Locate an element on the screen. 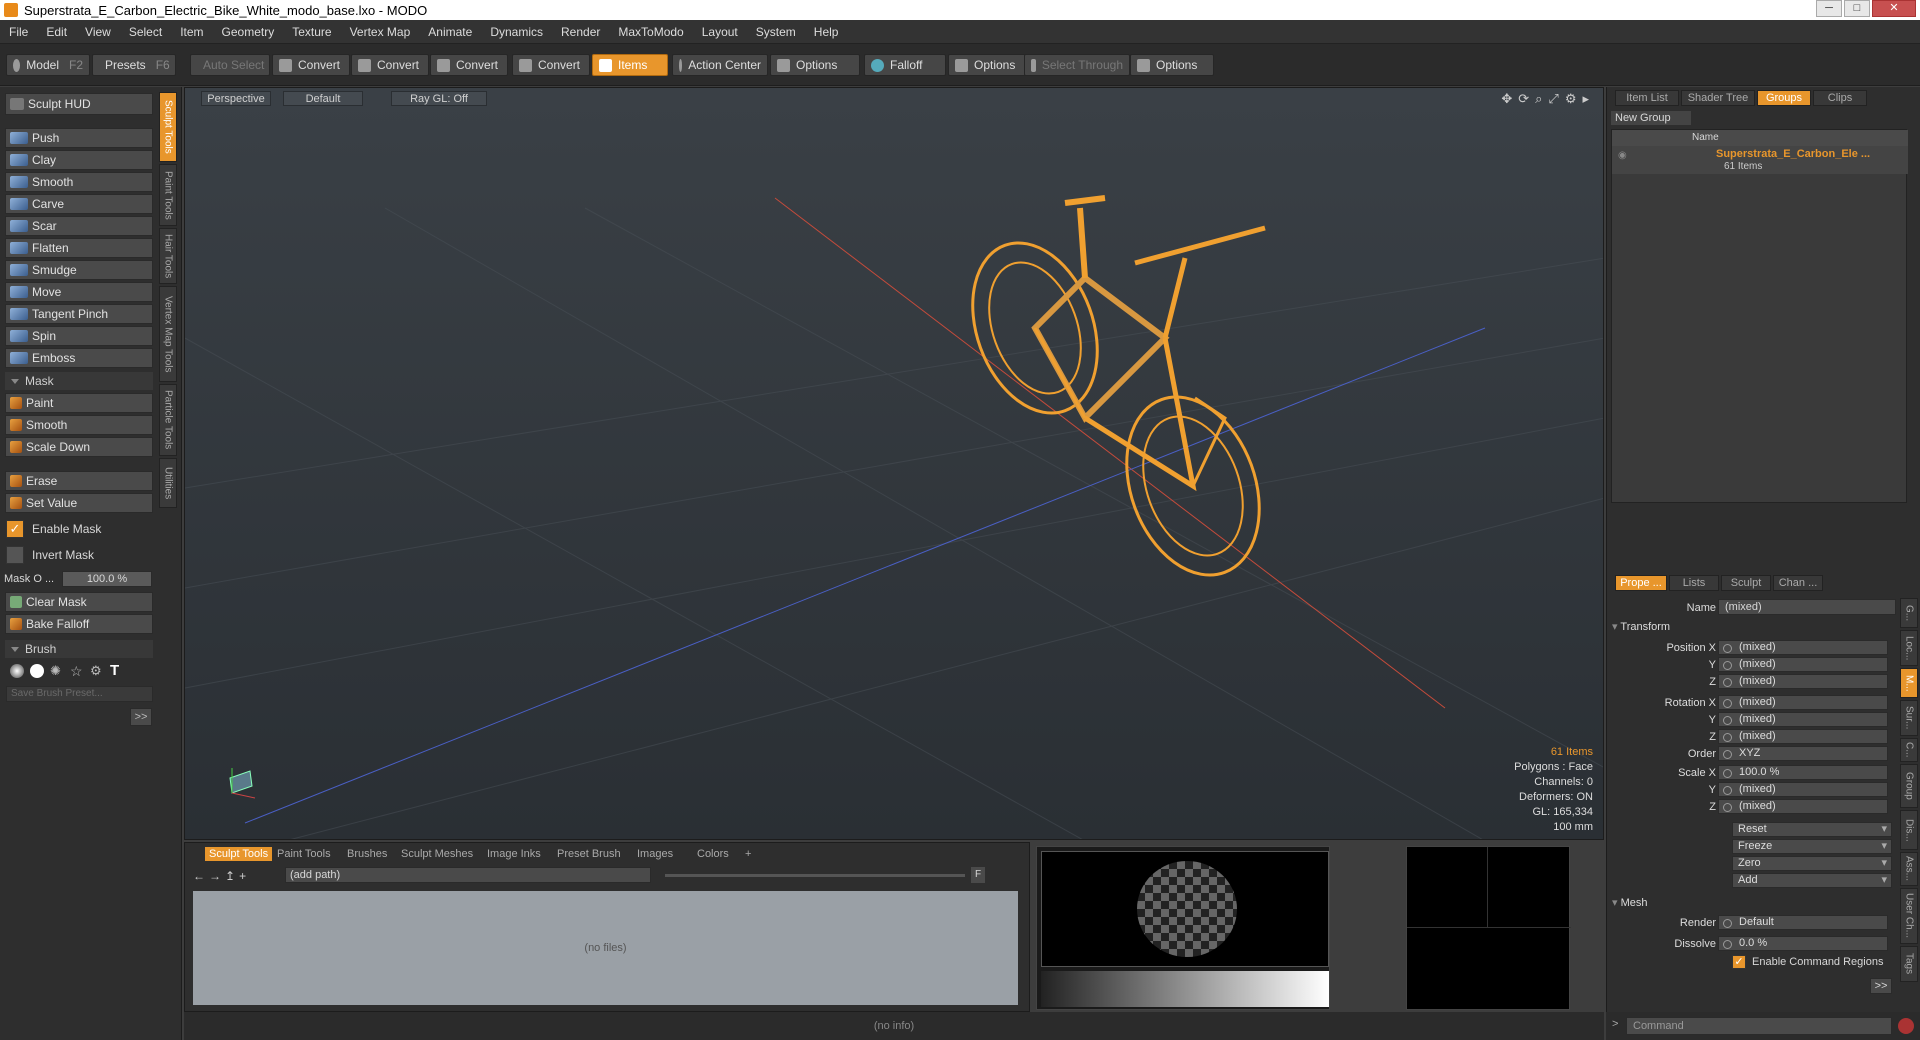  mask-opacity-field: 100.0 % is located at coordinates (107, 579).